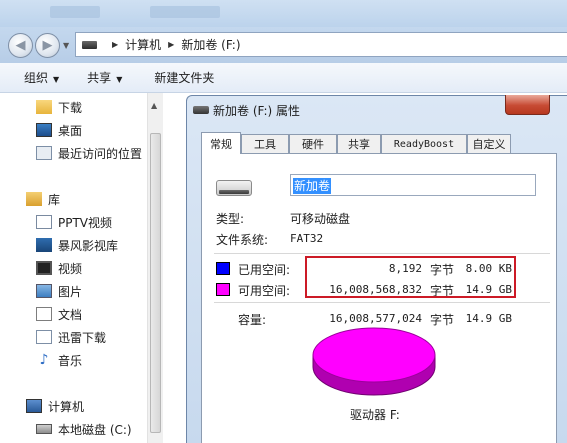 The height and width of the screenshot is (443, 567). Describe the element at coordinates (252, 320) in the screenshot. I see `capacity-label: 容量:` at that location.